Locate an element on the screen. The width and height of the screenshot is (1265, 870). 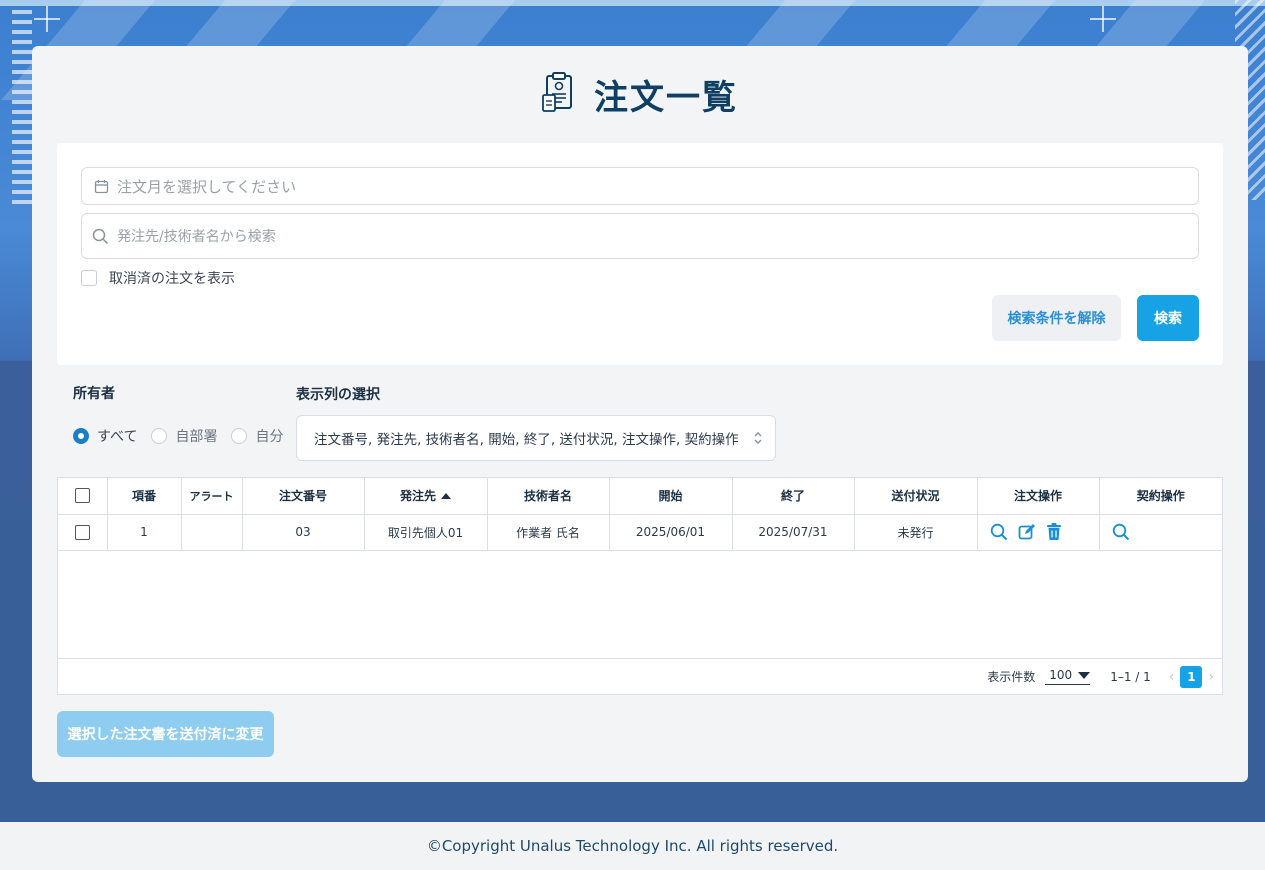
cell-end: 2025/07/31 is located at coordinates (793, 532).